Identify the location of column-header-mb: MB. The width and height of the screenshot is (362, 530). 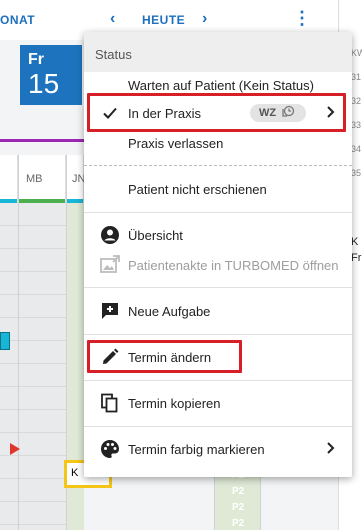
(42, 179).